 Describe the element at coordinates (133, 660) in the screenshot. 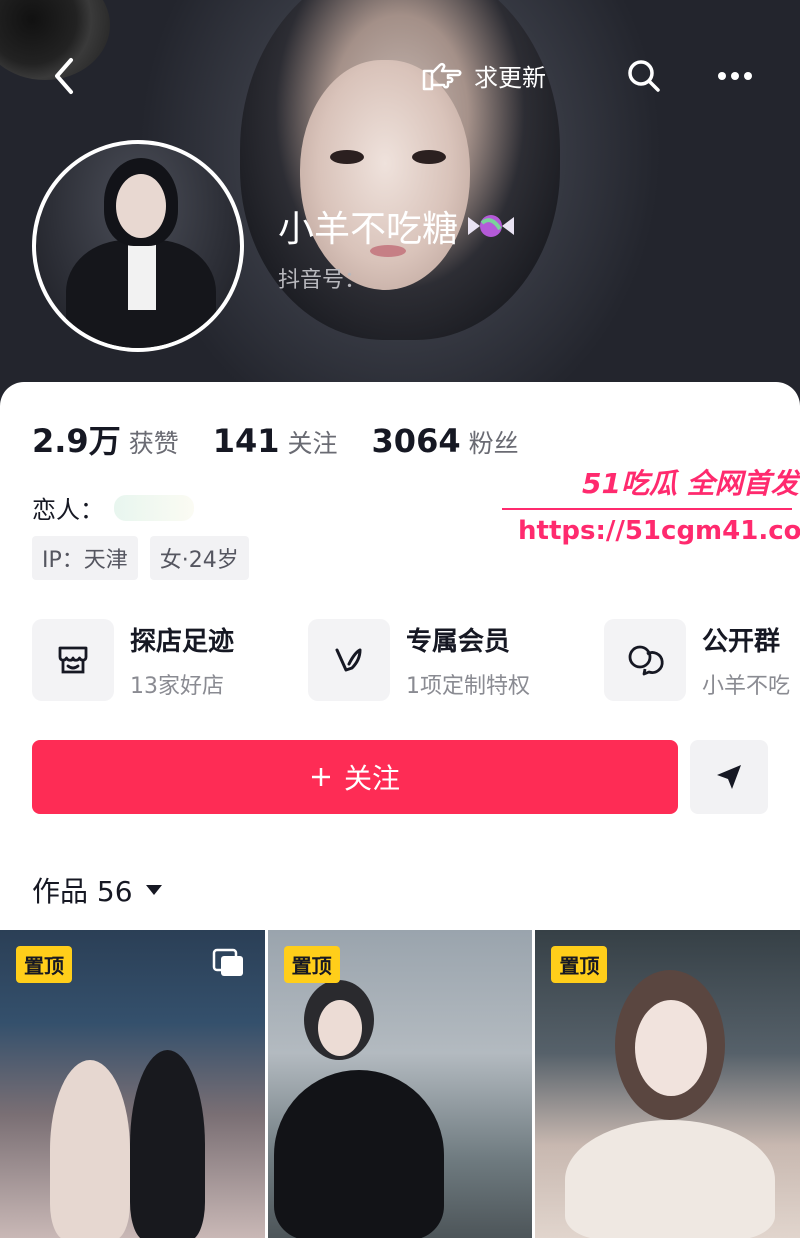

I see `service-store-visits: 探店足迹 13家好店` at that location.